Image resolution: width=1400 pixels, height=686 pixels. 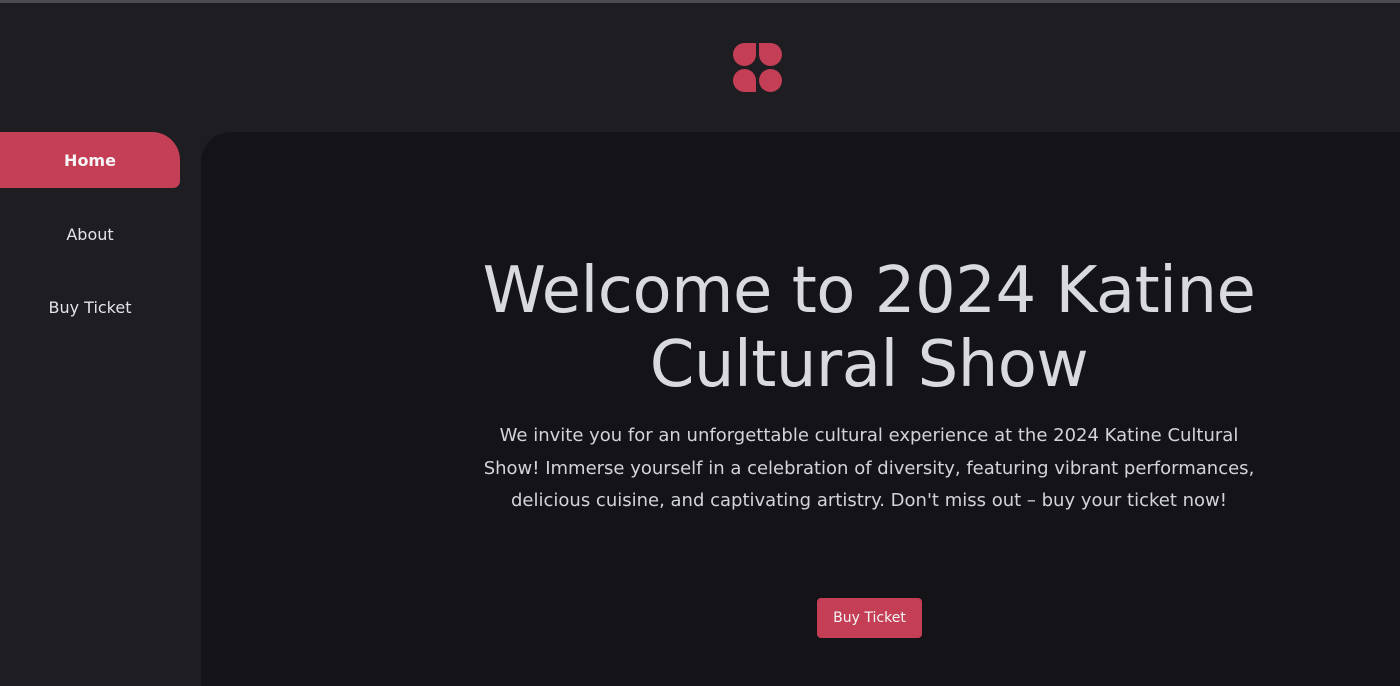 I want to click on hero-title: Welcome to 2024 Katine Cultural Show, so click(x=869, y=328).